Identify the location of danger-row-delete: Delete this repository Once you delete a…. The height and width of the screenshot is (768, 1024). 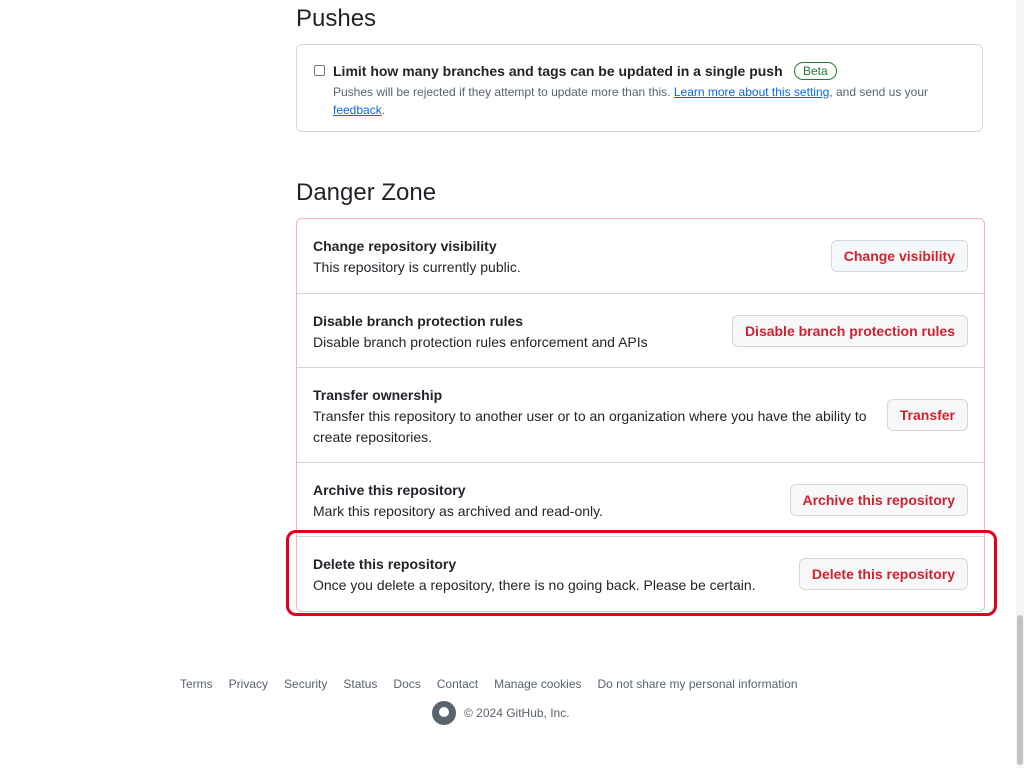
(640, 573).